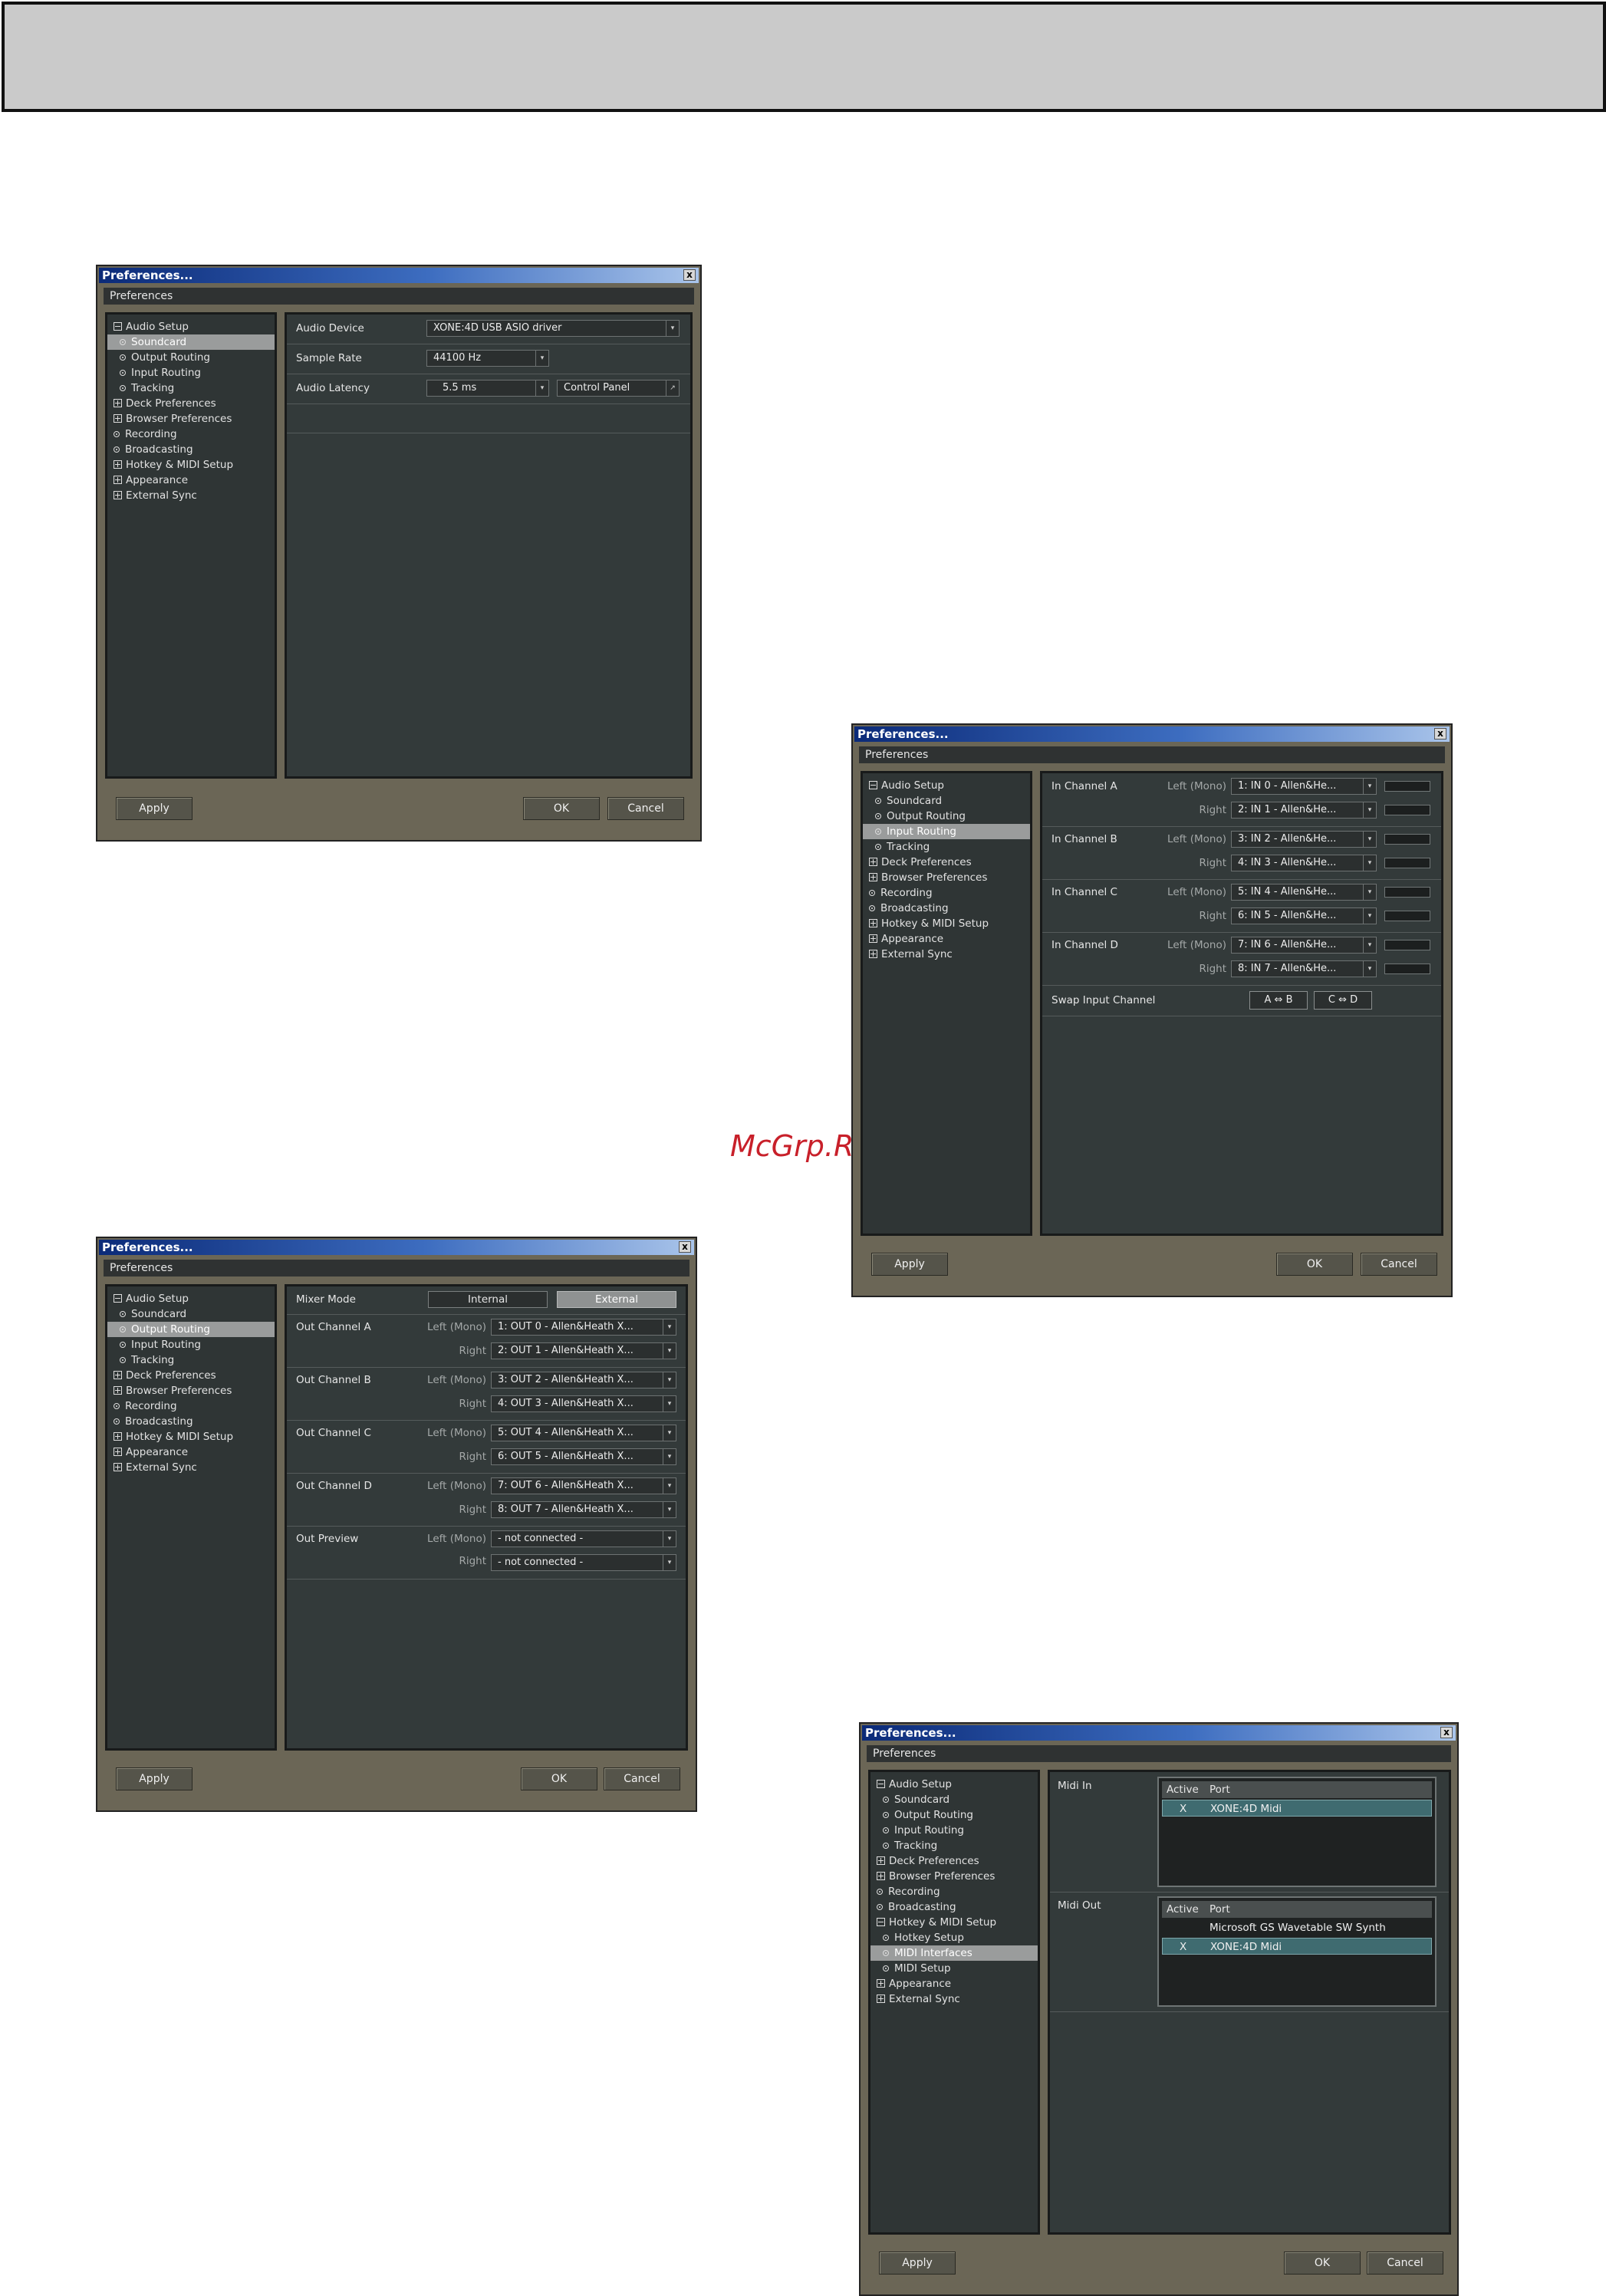  Describe the element at coordinates (583, 1562) in the screenshot. I see `out-preview-right-dropdown: - not connected - ▾` at that location.